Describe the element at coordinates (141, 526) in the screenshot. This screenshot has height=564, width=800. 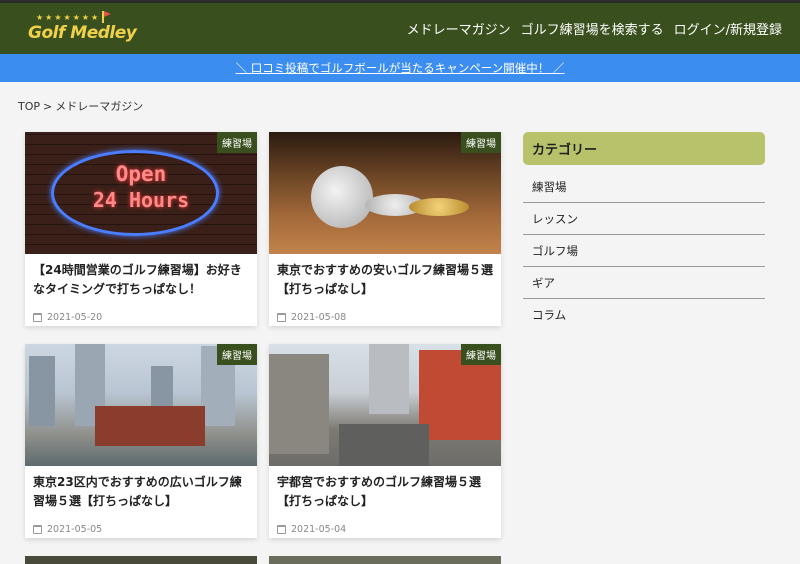
I see `article-date: 2021-05-05` at that location.